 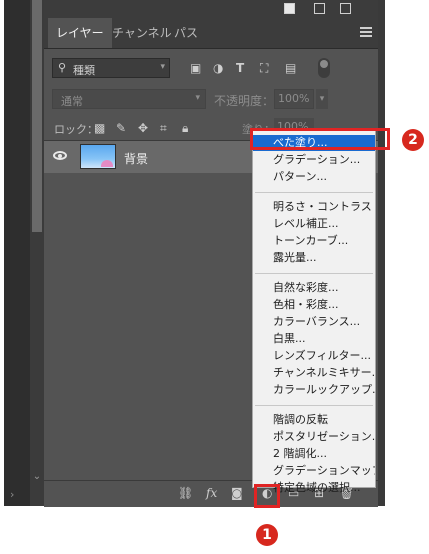 What do you see at coordinates (314, 420) in the screenshot?
I see `menu-item: 階調の反転` at bounding box center [314, 420].